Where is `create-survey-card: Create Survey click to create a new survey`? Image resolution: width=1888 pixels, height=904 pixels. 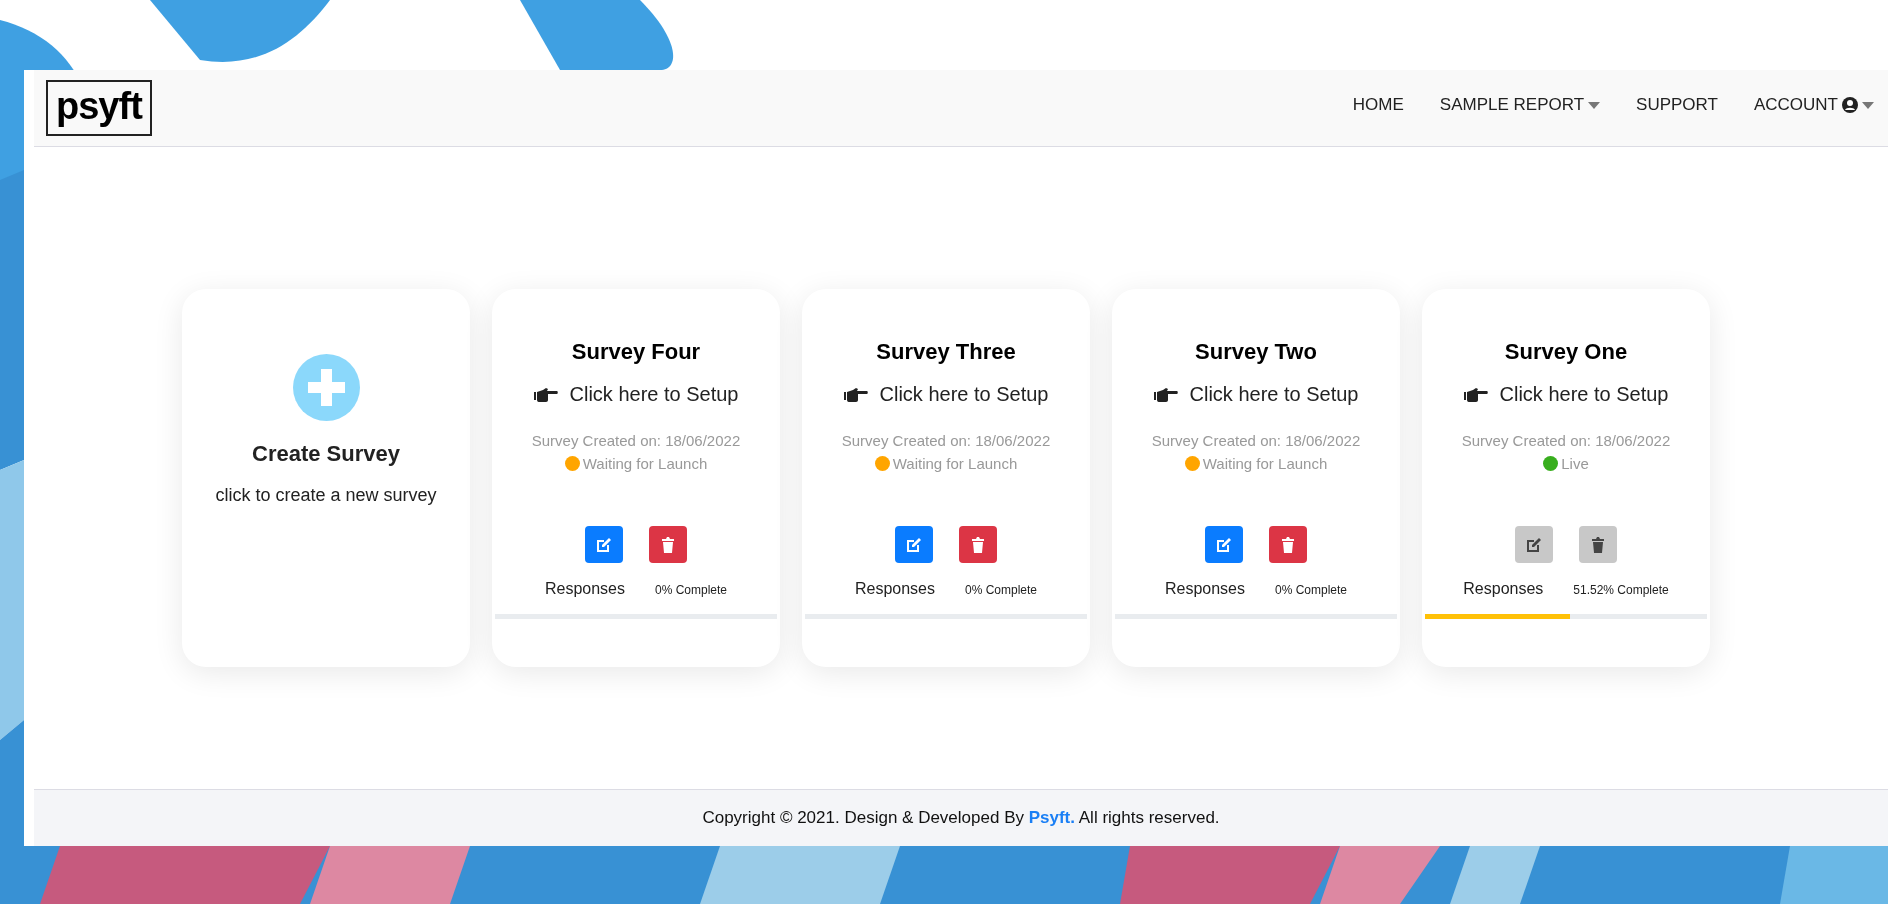
create-survey-card: Create Survey click to create a new survey is located at coordinates (326, 478).